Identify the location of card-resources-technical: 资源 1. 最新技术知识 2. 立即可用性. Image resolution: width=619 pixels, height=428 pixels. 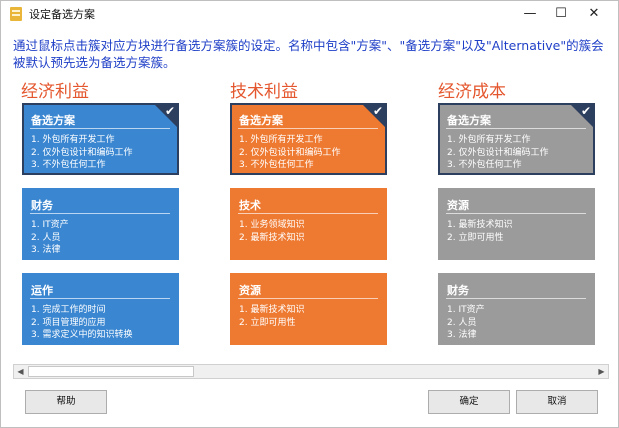
(308, 309).